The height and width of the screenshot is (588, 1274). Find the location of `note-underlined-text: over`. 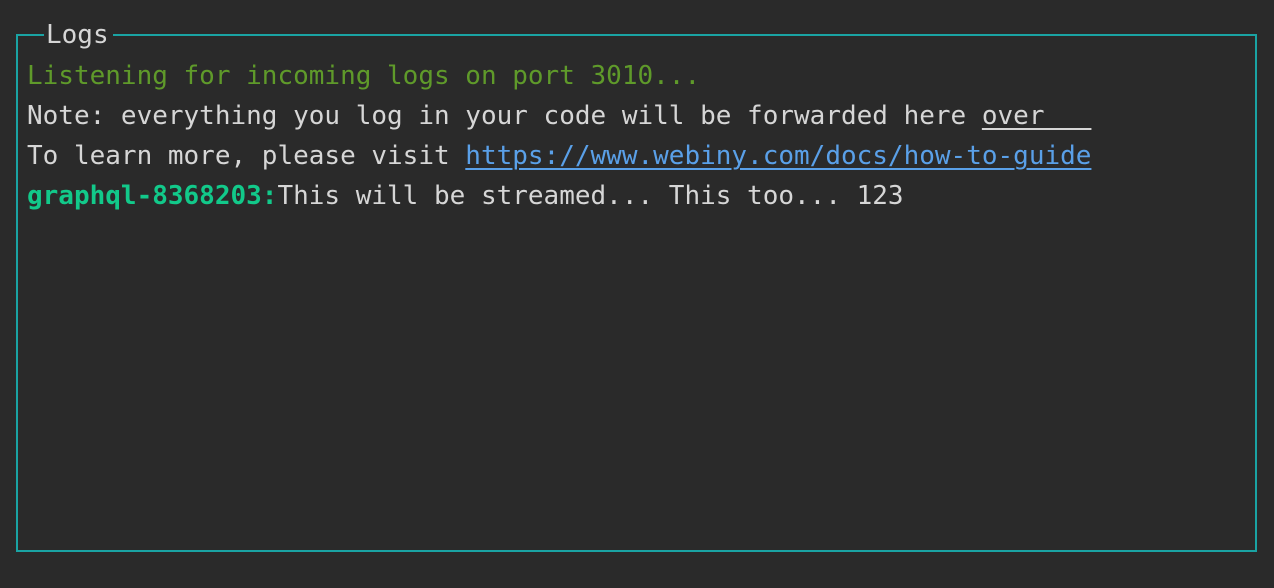

note-underlined-text: over is located at coordinates (1036, 116).